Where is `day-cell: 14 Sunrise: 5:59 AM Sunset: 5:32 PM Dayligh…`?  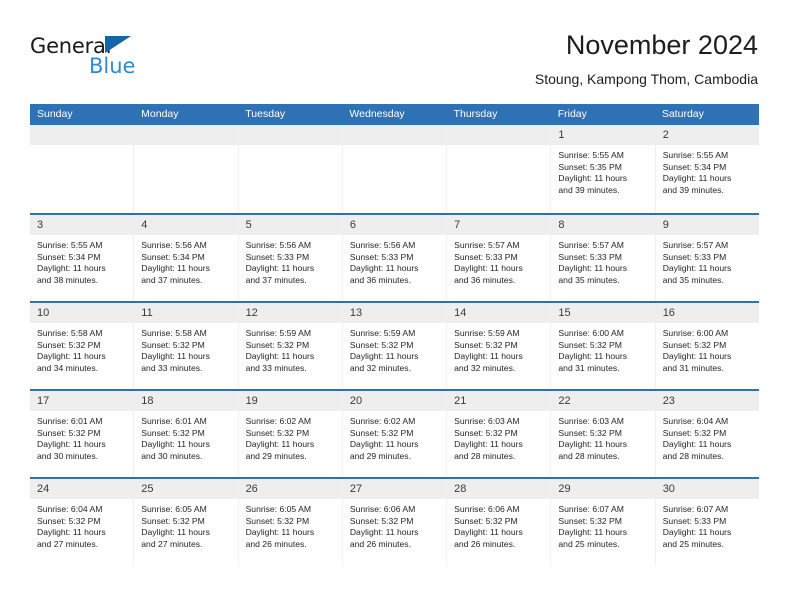
day-cell: 14 Sunrise: 5:59 AM Sunset: 5:32 PM Dayligh… is located at coordinates (499, 346).